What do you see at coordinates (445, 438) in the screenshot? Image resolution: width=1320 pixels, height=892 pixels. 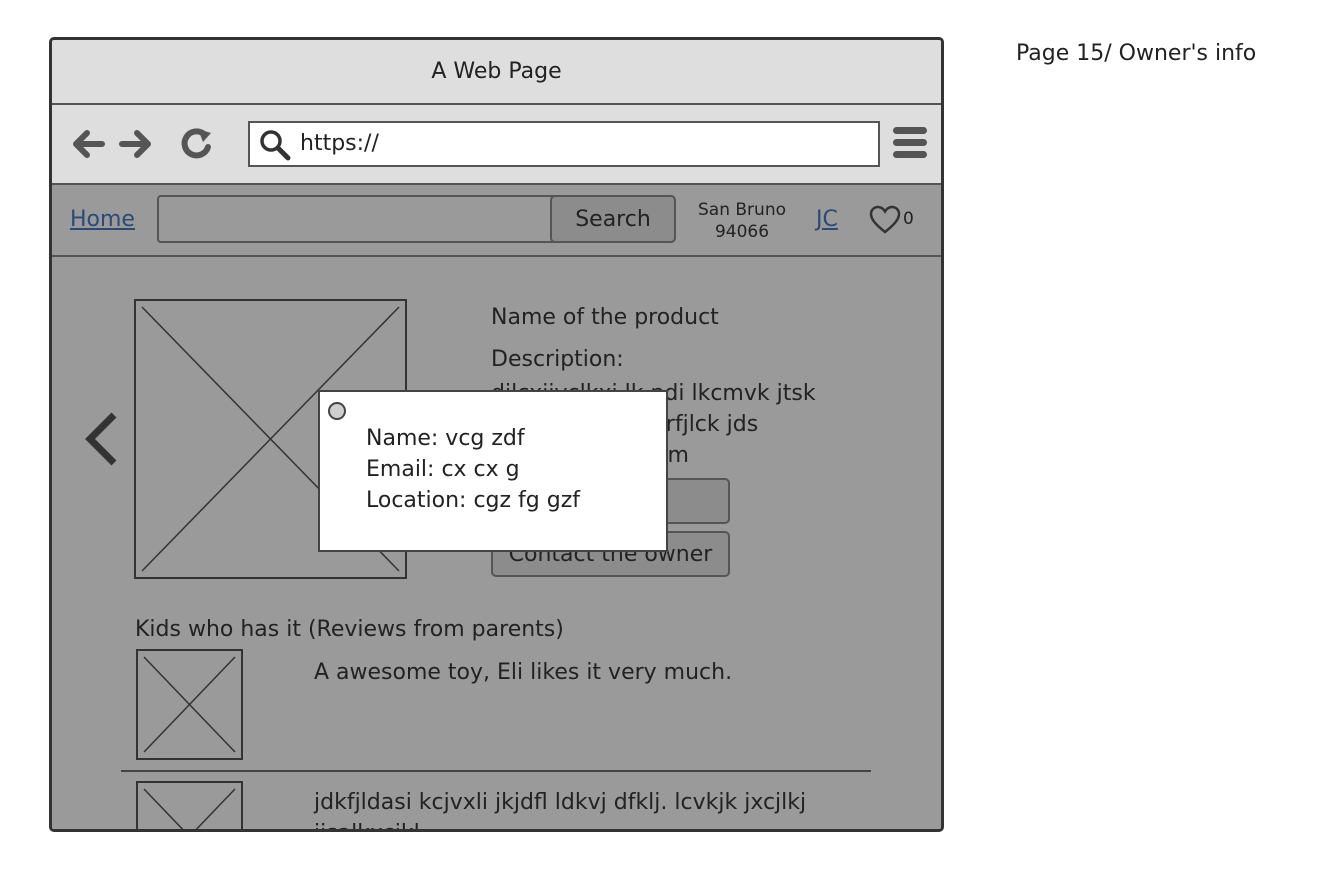 I see `owner-name: Name: vcg zdf` at bounding box center [445, 438].